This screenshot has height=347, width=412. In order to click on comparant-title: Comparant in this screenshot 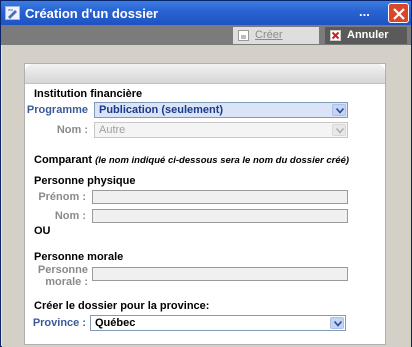, I will do `click(63, 160)`.